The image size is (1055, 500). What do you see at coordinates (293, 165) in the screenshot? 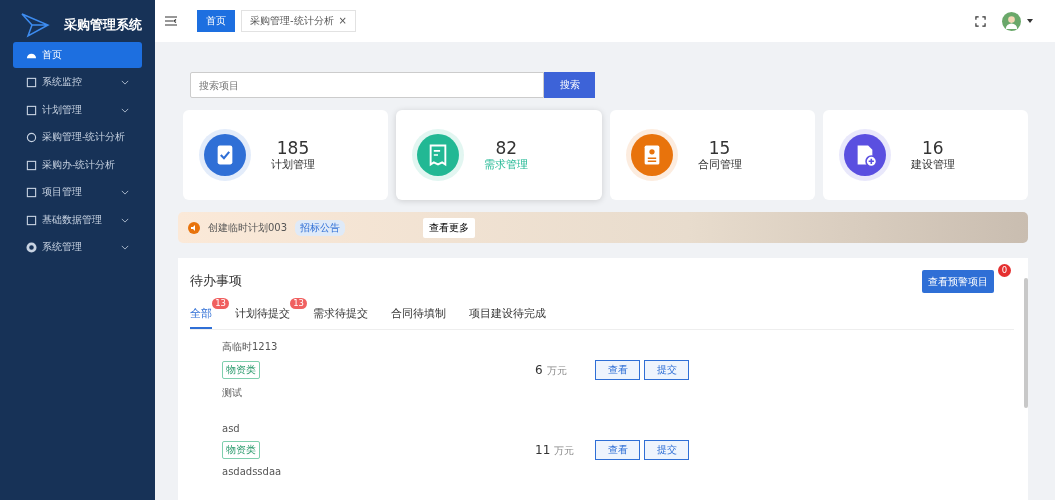
I see `stat-label: 计划管理` at bounding box center [293, 165].